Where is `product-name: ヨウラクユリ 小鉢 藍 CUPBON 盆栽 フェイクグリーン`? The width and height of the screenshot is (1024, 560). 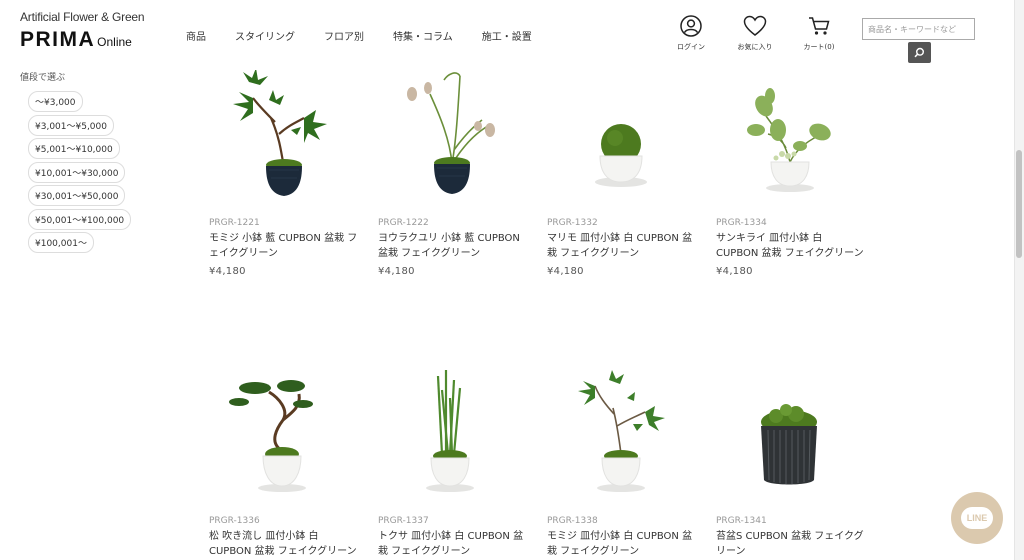 product-name: ヨウラクユリ 小鉢 藍 CUPBON 盆栽 フェイクグリーン is located at coordinates (453, 246).